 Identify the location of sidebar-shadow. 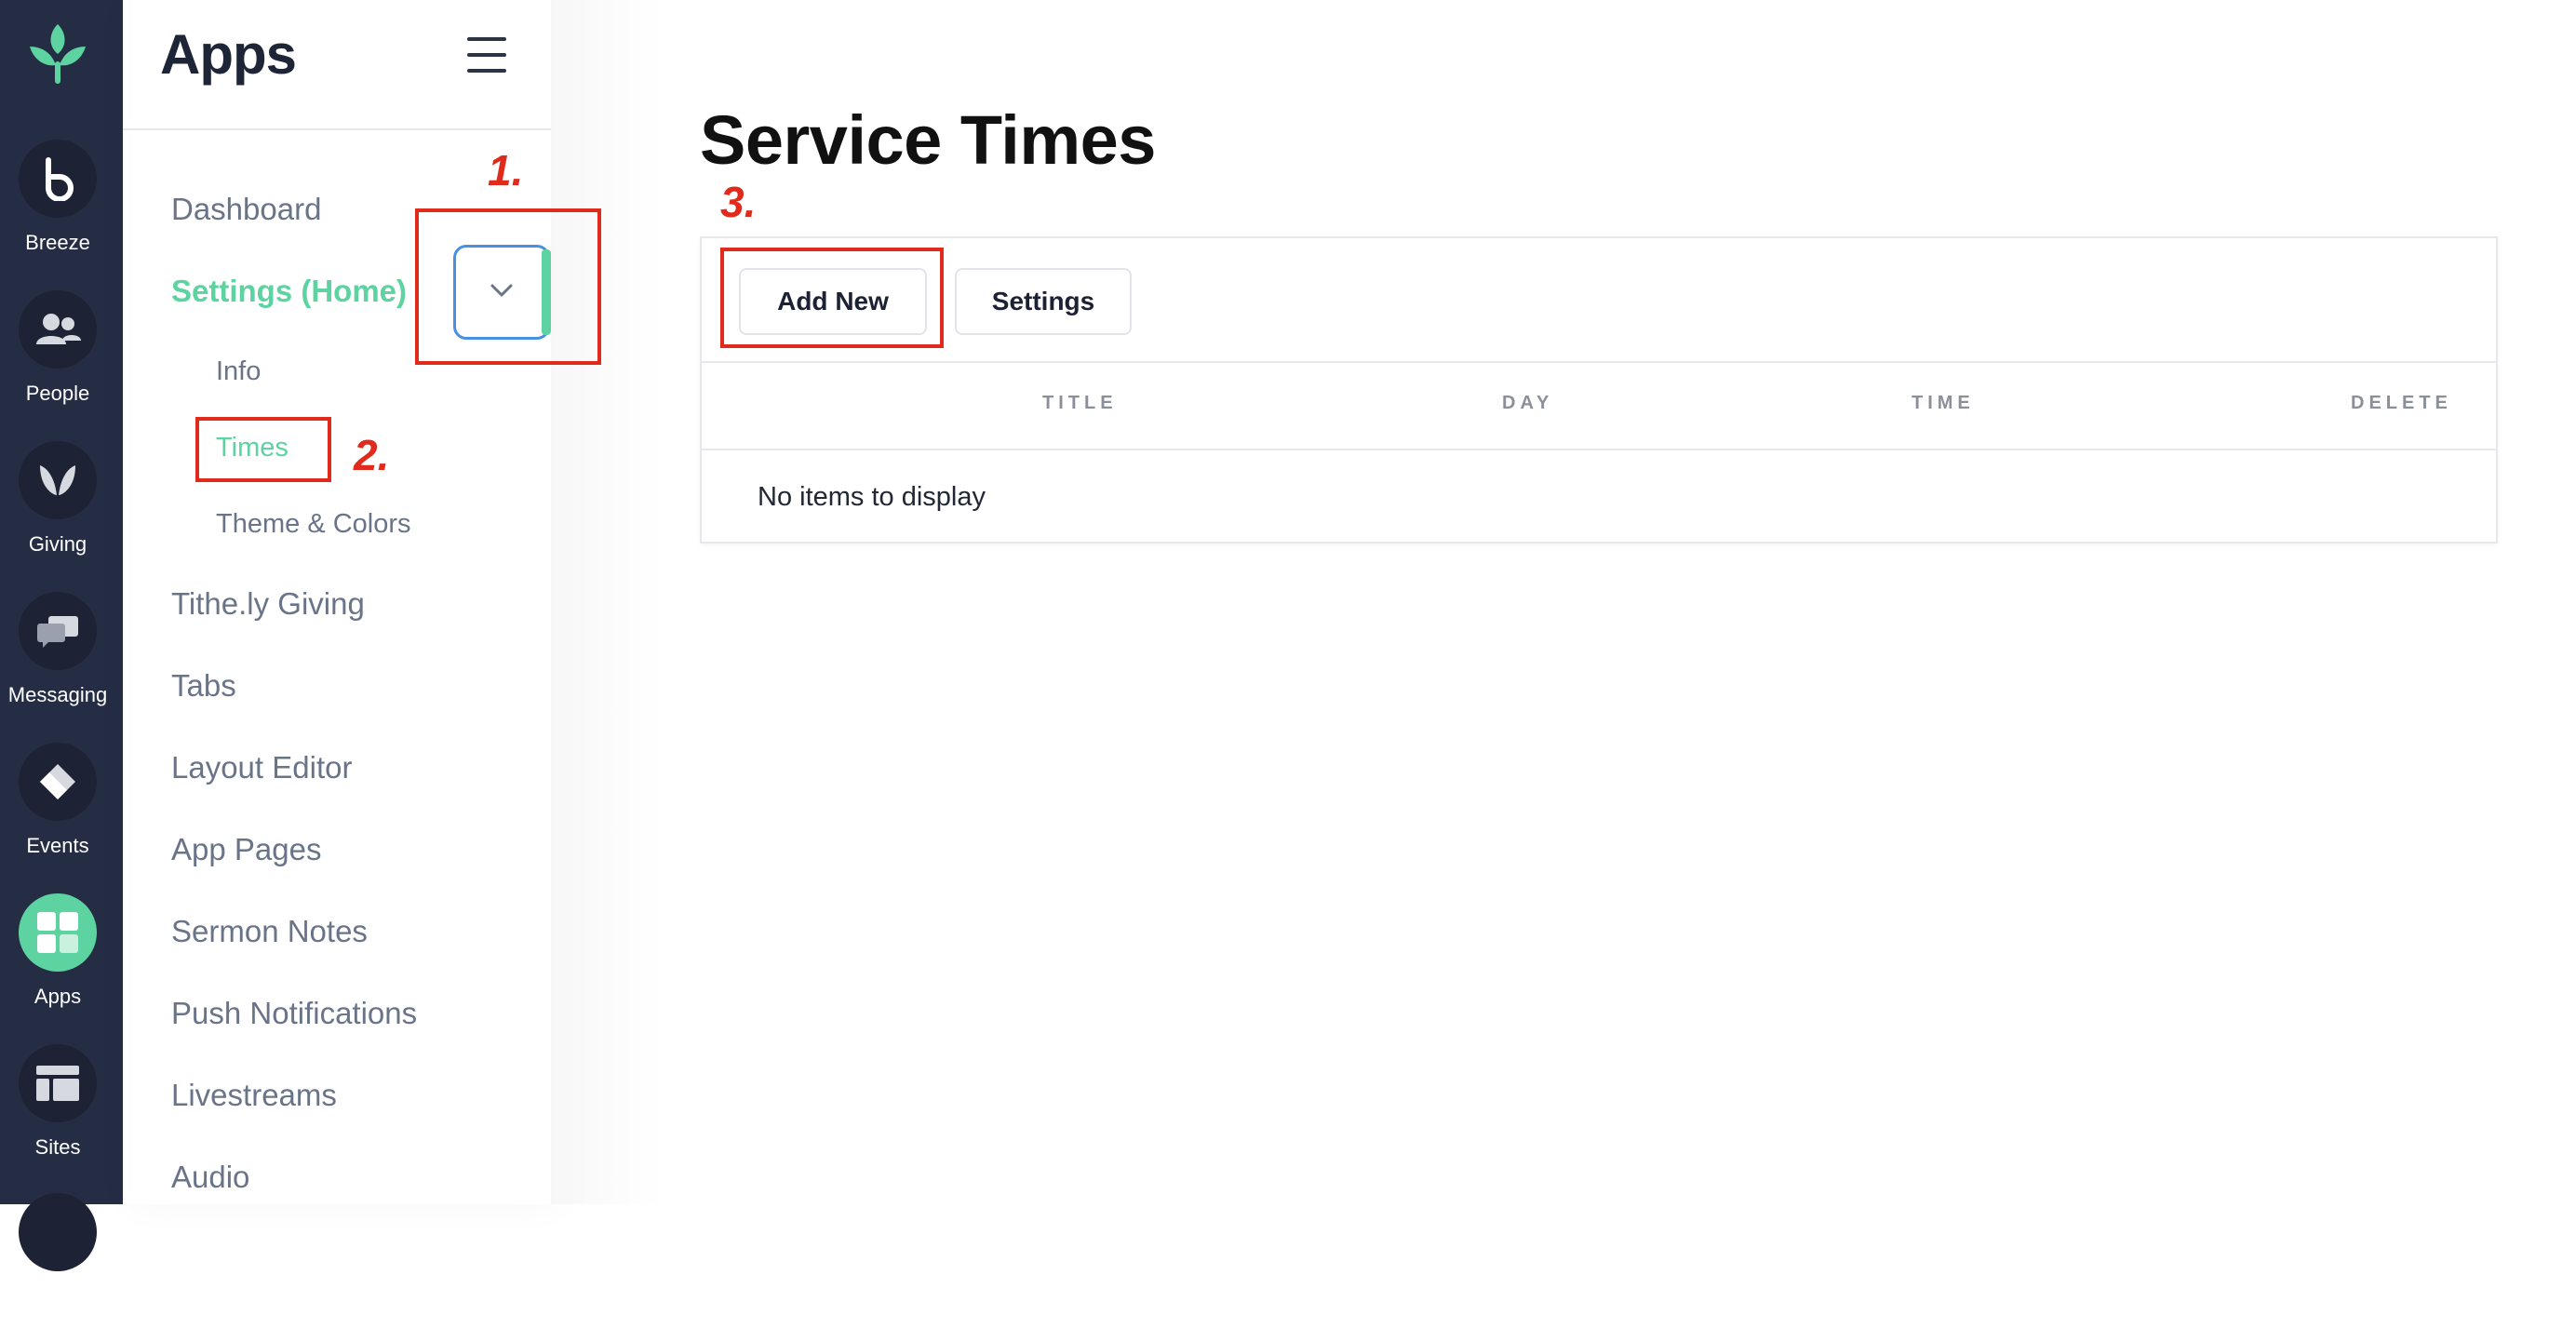
(607, 602).